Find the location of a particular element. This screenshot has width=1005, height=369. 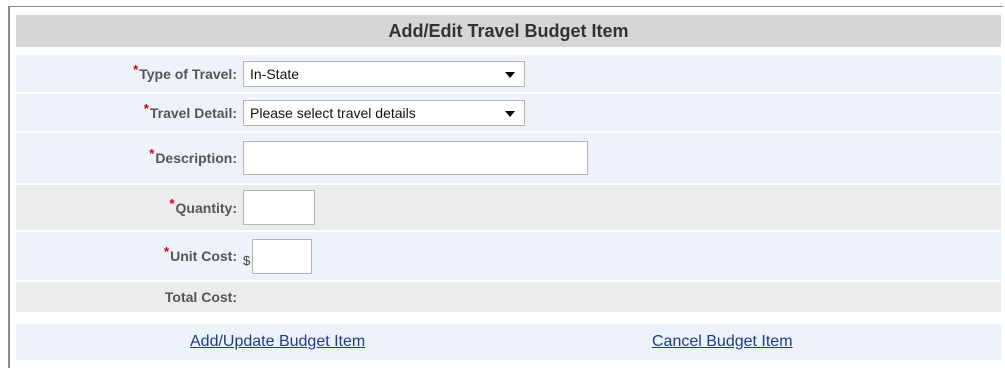

unit-cost-row: *Unit Cost: $ is located at coordinates (508, 256).